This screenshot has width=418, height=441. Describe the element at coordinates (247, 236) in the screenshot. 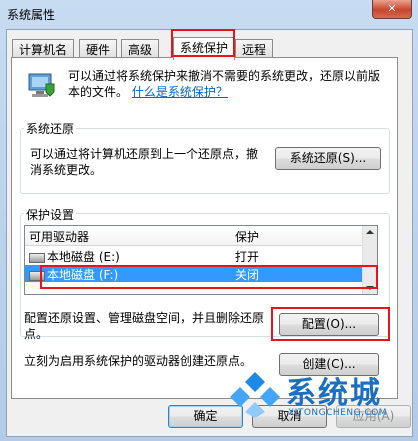

I see `column-protection: 保护` at that location.